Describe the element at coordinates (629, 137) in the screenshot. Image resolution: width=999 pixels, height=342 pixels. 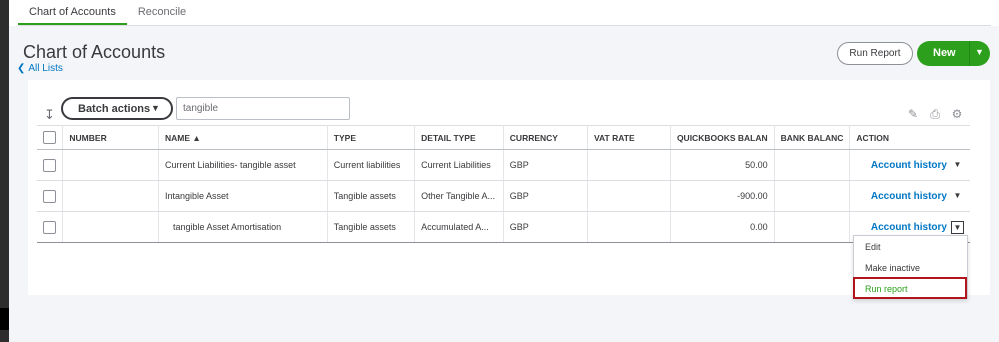
I see `col-vat-rate: VAT RATE` at that location.